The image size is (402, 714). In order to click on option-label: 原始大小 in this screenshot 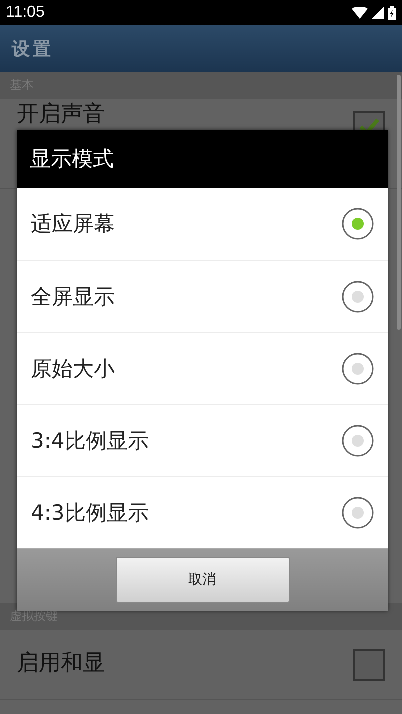, I will do `click(73, 369)`.